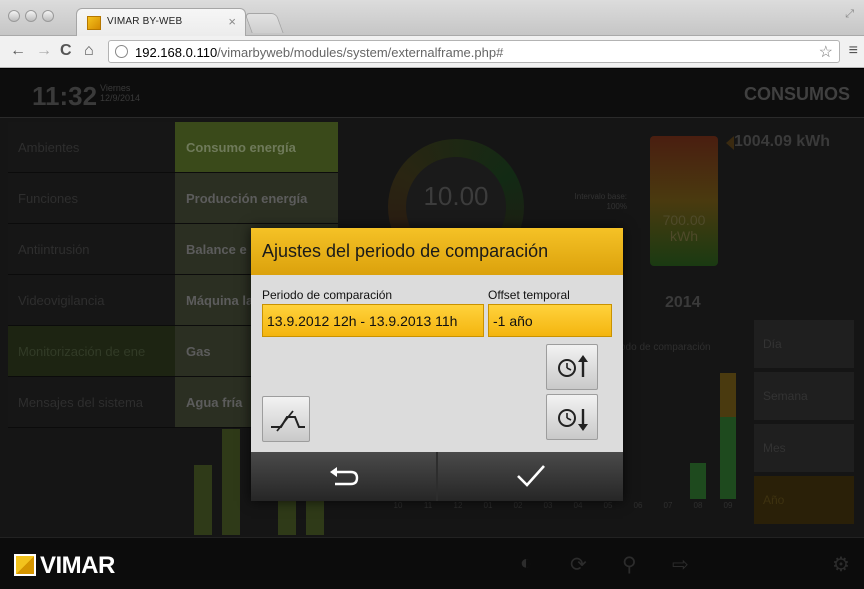 This screenshot has height=589, width=864. What do you see at coordinates (578, 505) in the screenshot?
I see `x-tick-label: 04` at bounding box center [578, 505].